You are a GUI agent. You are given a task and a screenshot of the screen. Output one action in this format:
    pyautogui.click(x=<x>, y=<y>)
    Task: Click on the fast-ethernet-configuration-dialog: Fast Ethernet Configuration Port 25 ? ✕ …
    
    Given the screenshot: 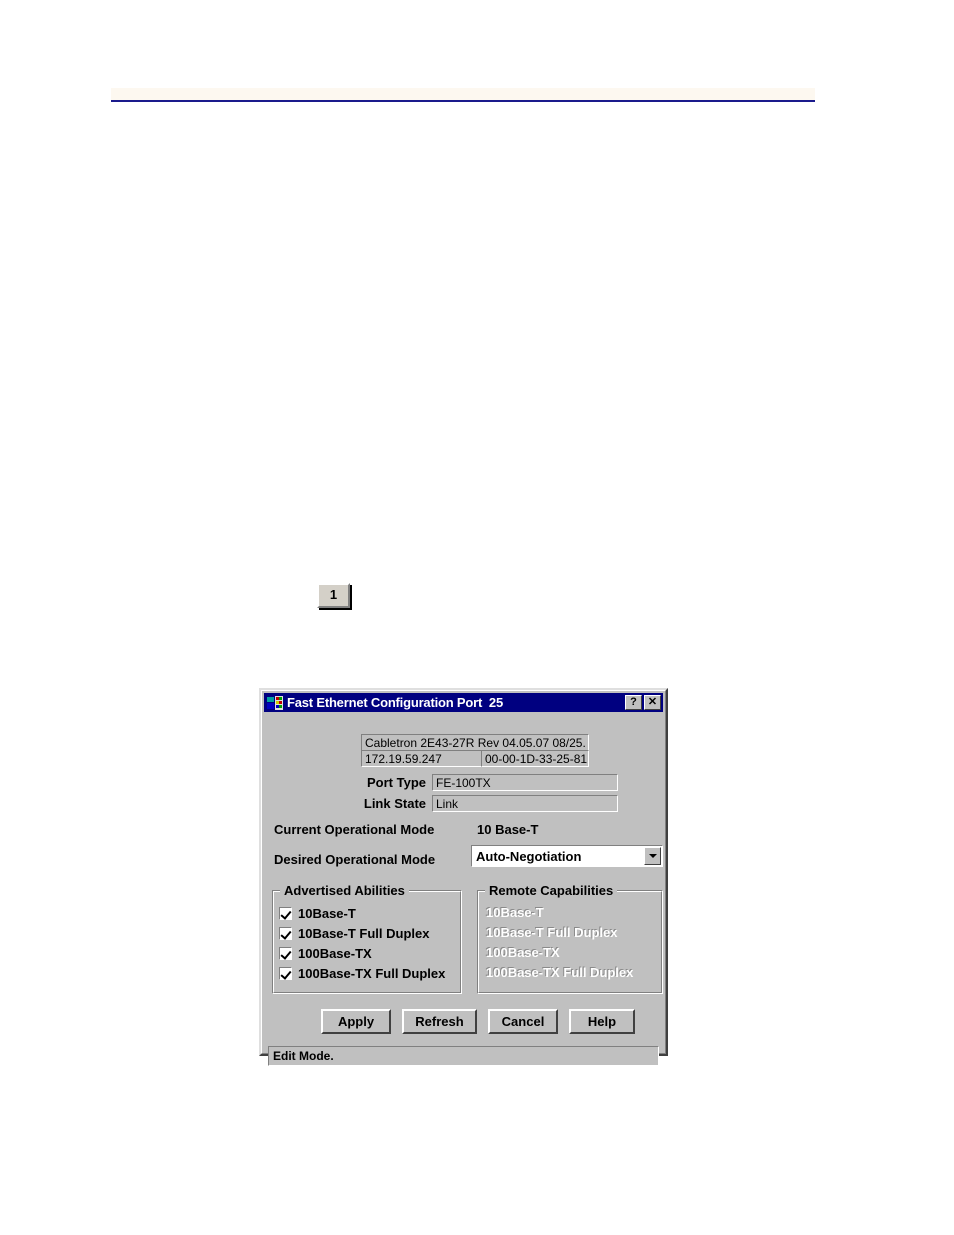 What is the action you would take?
    pyautogui.click(x=463, y=877)
    